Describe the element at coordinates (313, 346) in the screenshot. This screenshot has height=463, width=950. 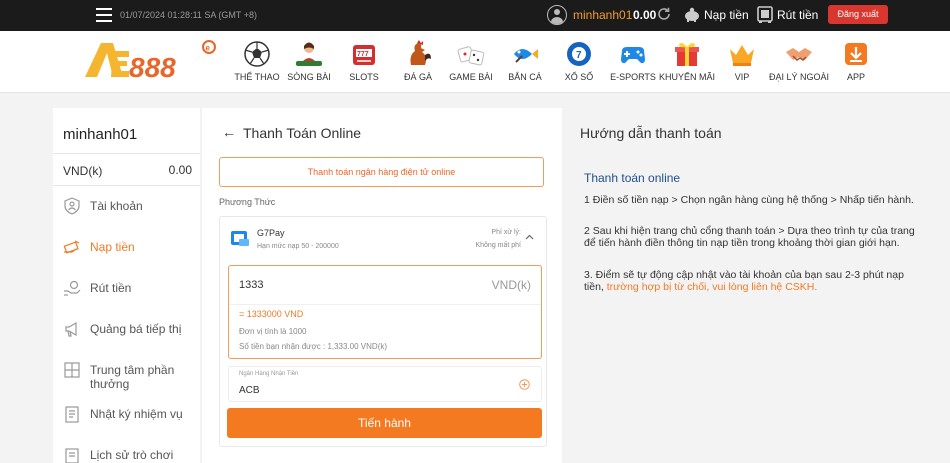
I see `receive-amount: Số tiền bạn nhận được : 1,333.00 VND(k)` at that location.